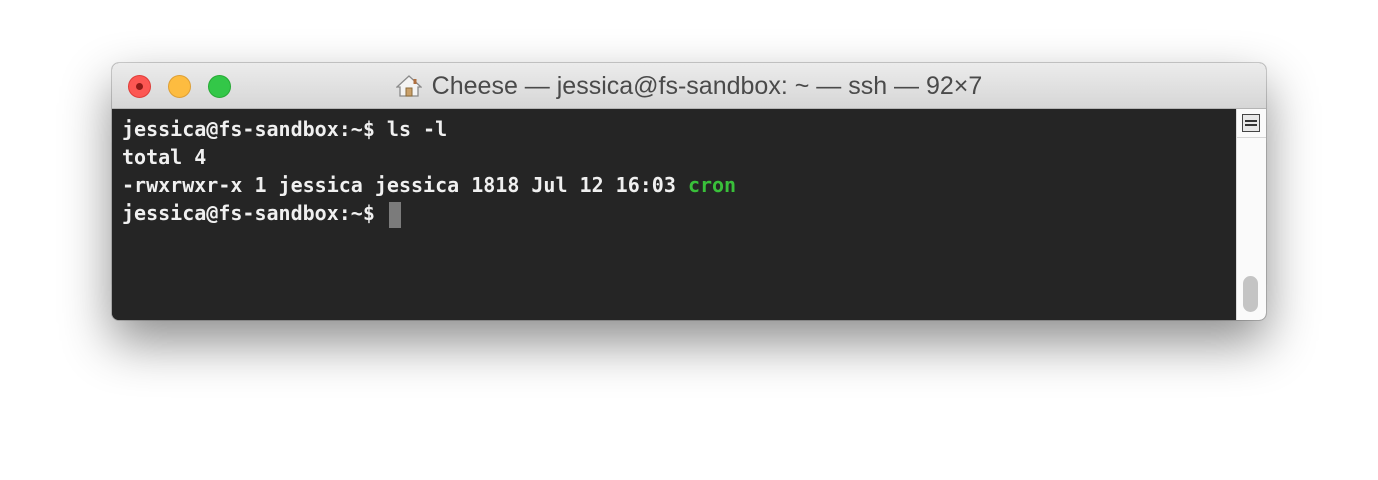  Describe the element at coordinates (1251, 137) in the screenshot. I see `scrollbar-divider` at that location.